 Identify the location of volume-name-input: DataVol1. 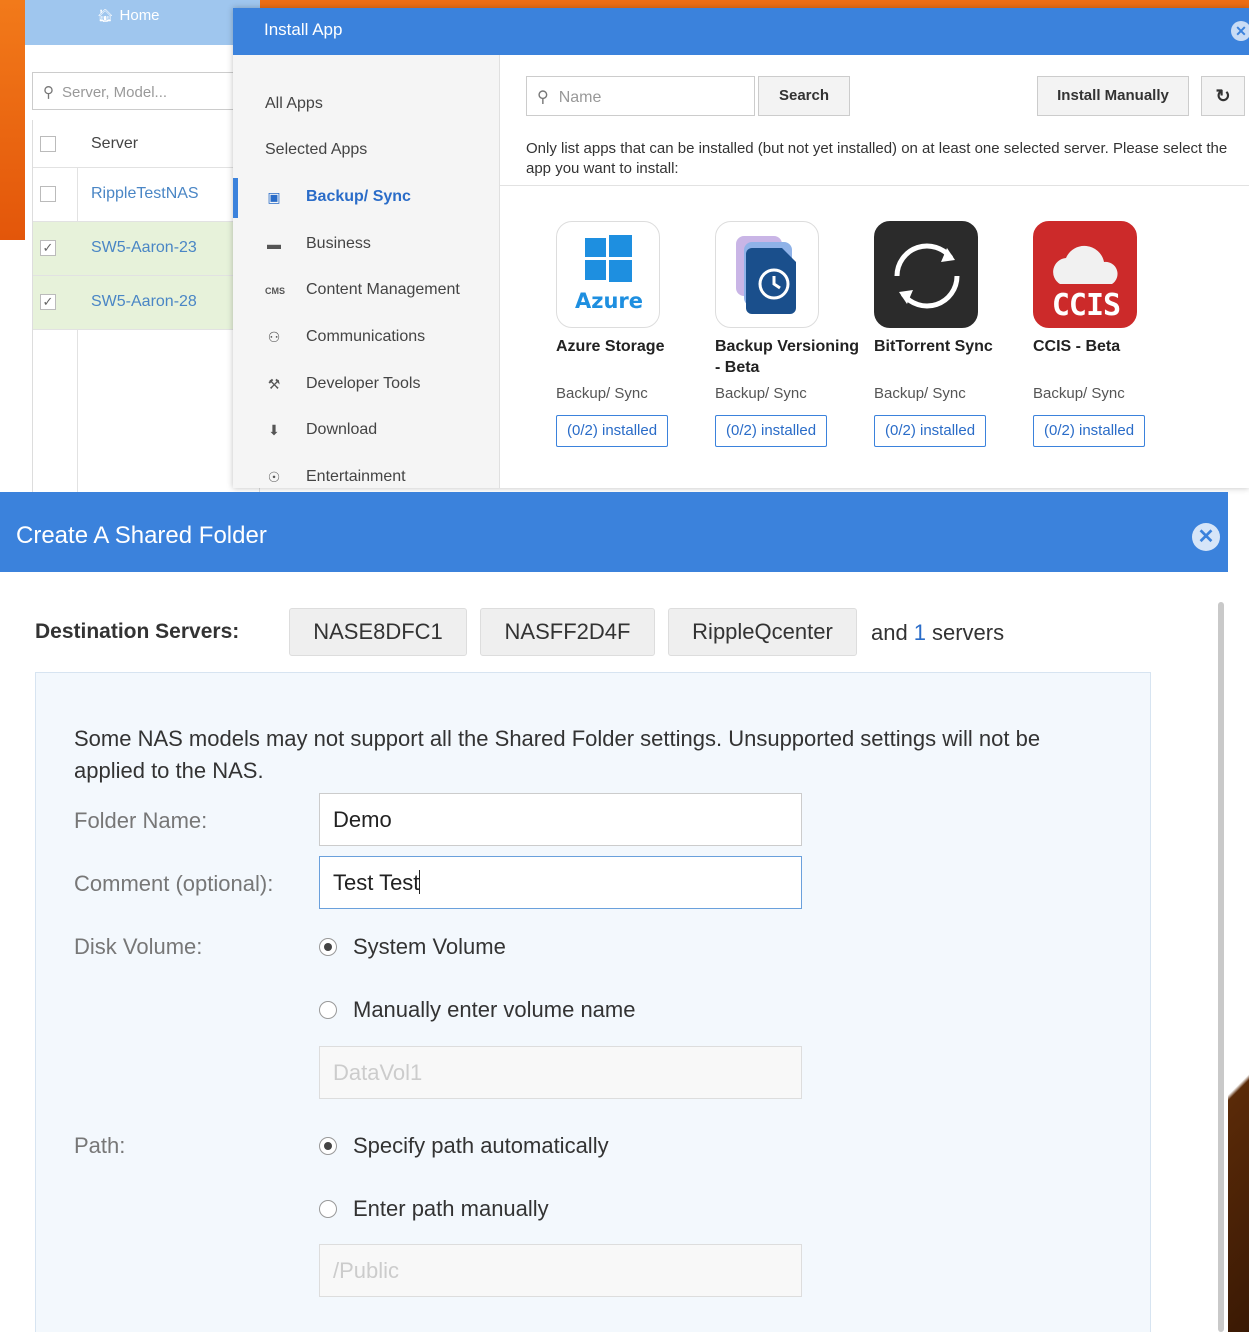
(560, 1072).